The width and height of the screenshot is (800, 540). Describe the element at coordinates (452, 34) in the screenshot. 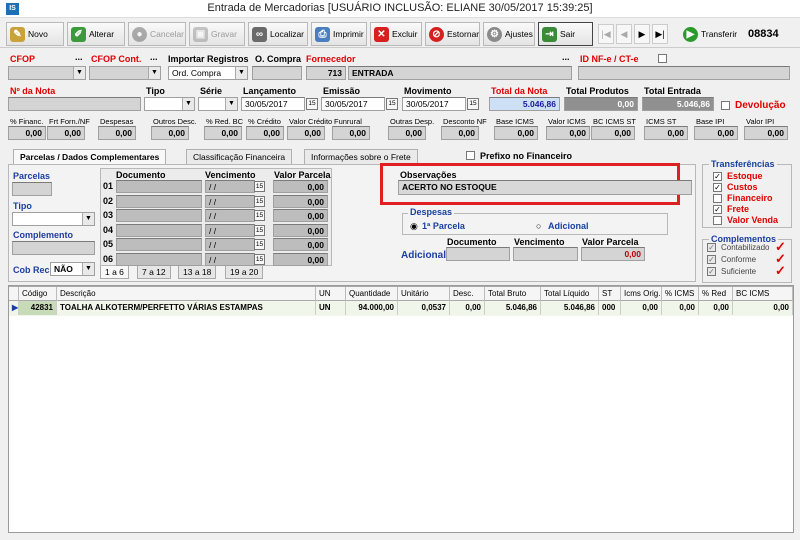

I see `estornar-button: ⊘ Estornar` at that location.